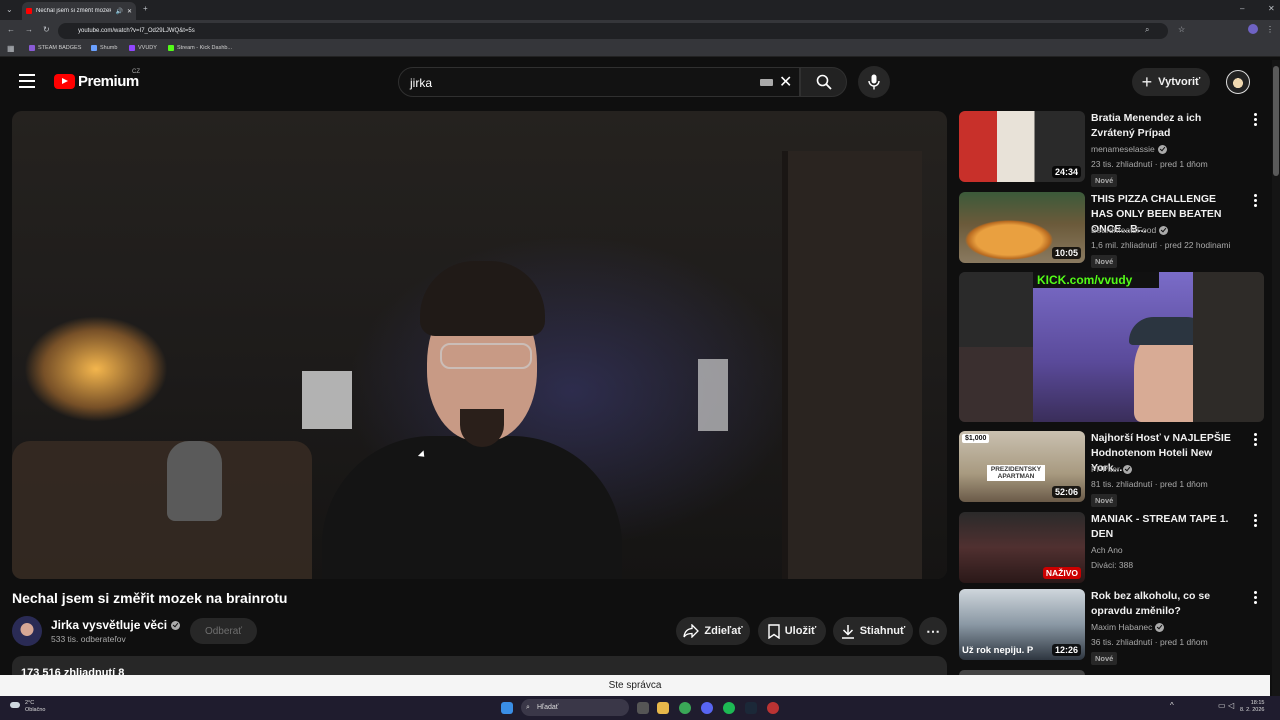 The height and width of the screenshot is (720, 1280). Describe the element at coordinates (104, 48) in the screenshot. I see `bookmark-item: Shumb` at that location.